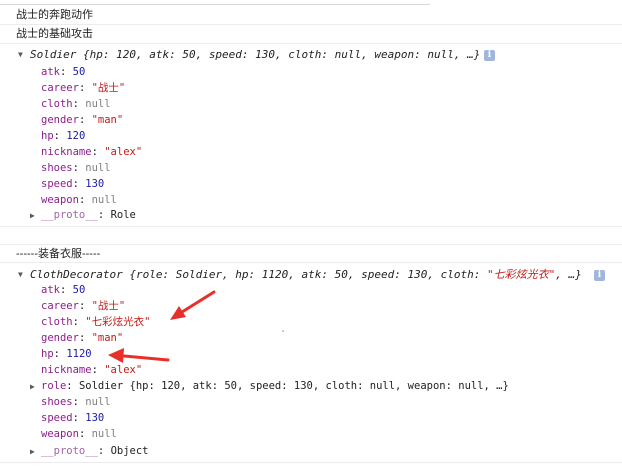  What do you see at coordinates (521, 274) in the screenshot?
I see `summary-cloth-value: "七彩炫光衣"` at bounding box center [521, 274].